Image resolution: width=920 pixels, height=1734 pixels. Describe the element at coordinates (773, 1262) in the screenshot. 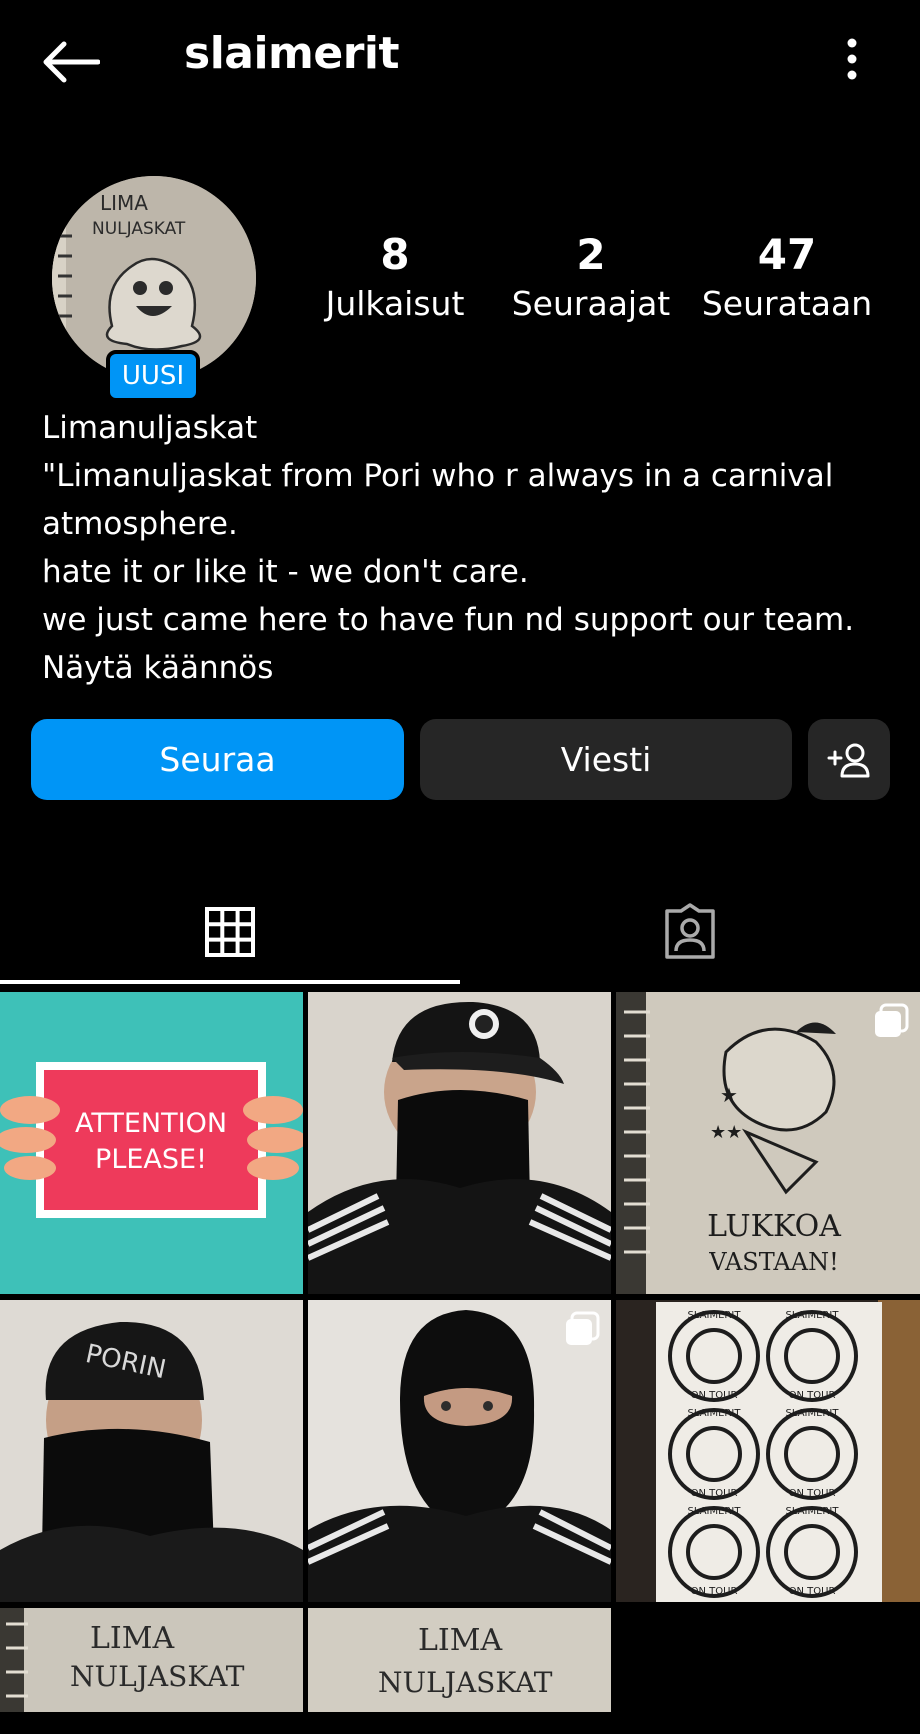

I see `svg-text: VASTAAN!` at that location.